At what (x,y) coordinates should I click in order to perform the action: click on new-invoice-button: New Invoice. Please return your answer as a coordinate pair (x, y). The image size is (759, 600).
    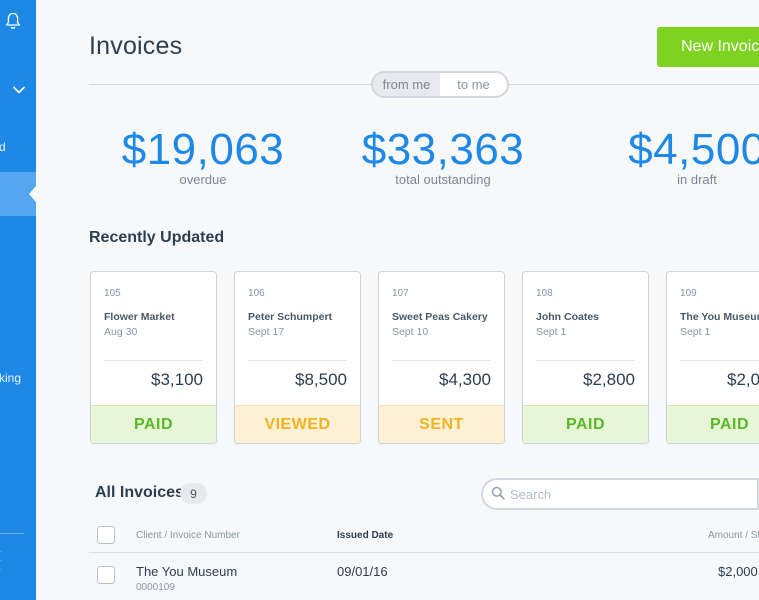
    Looking at the image, I should click on (708, 47).